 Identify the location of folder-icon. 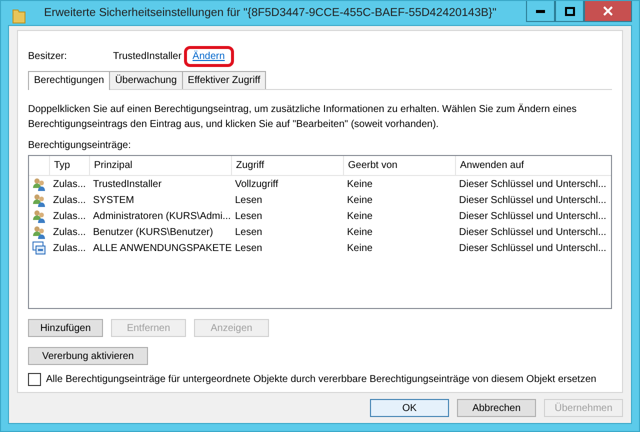
(19, 16).